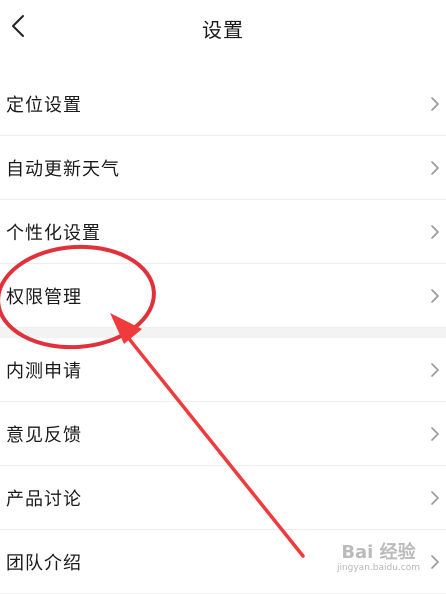 The width and height of the screenshot is (446, 594). I want to click on setting-item-label: 内测申请, so click(44, 371).